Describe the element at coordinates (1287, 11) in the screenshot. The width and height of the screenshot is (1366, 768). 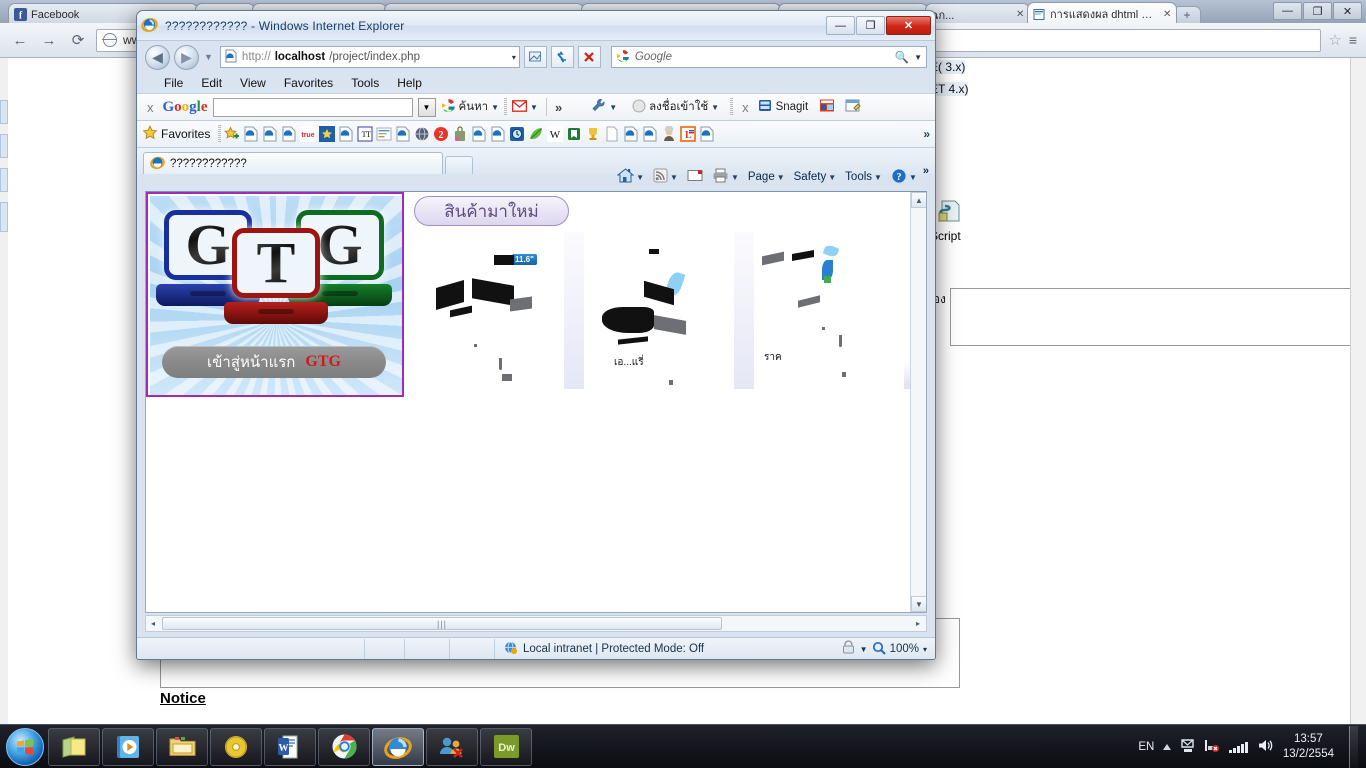
I see `minimize-button: —` at that location.